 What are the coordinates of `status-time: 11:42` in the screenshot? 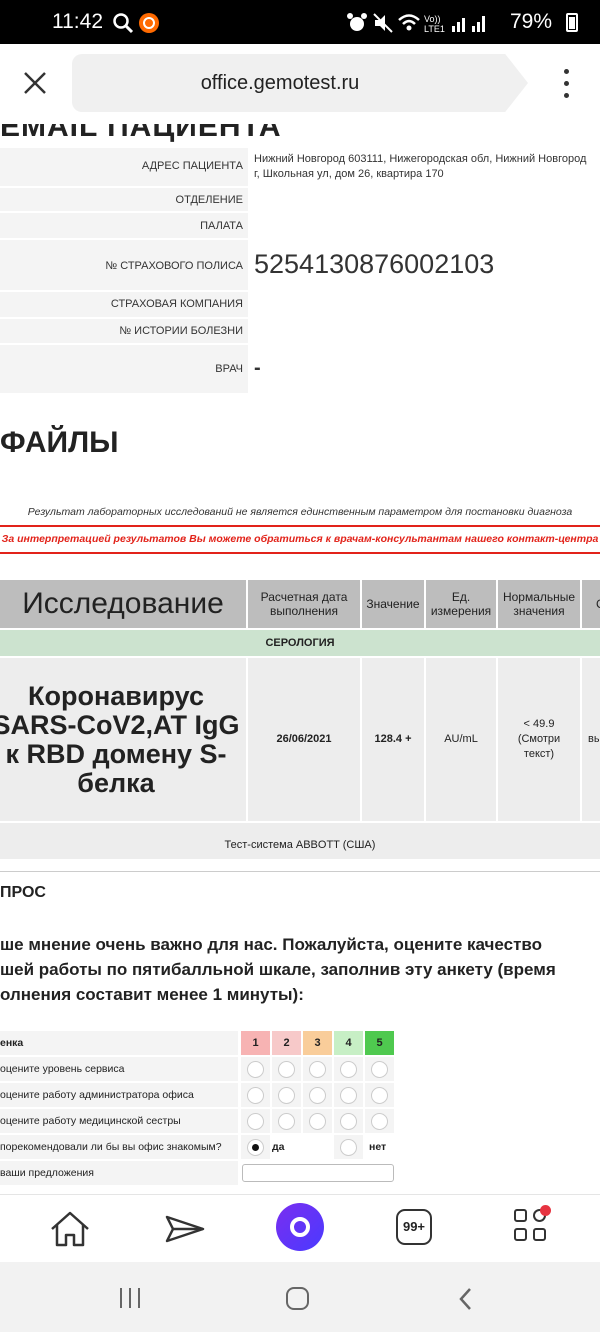 It's located at (77, 21).